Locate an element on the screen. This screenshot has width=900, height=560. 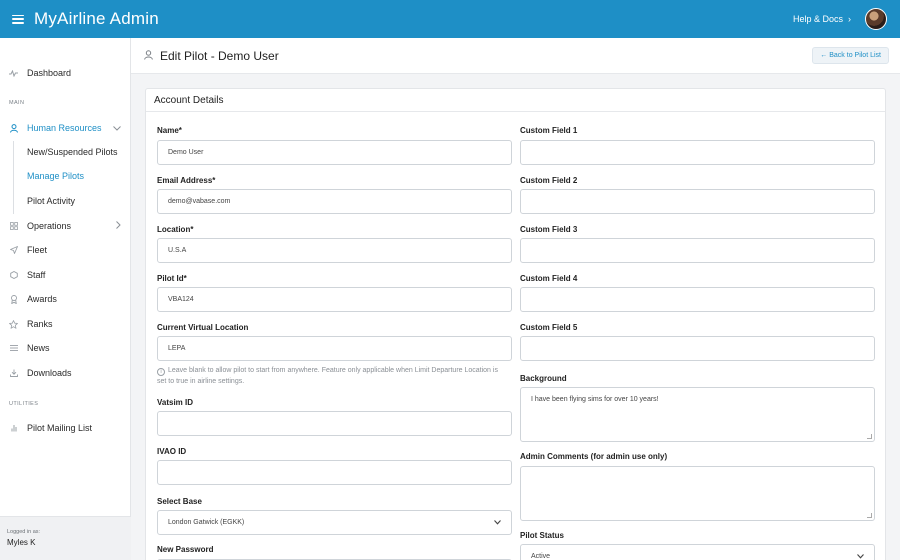
admin-comments-label: Admin Comments (for admin use only) is located at coordinates (594, 456).